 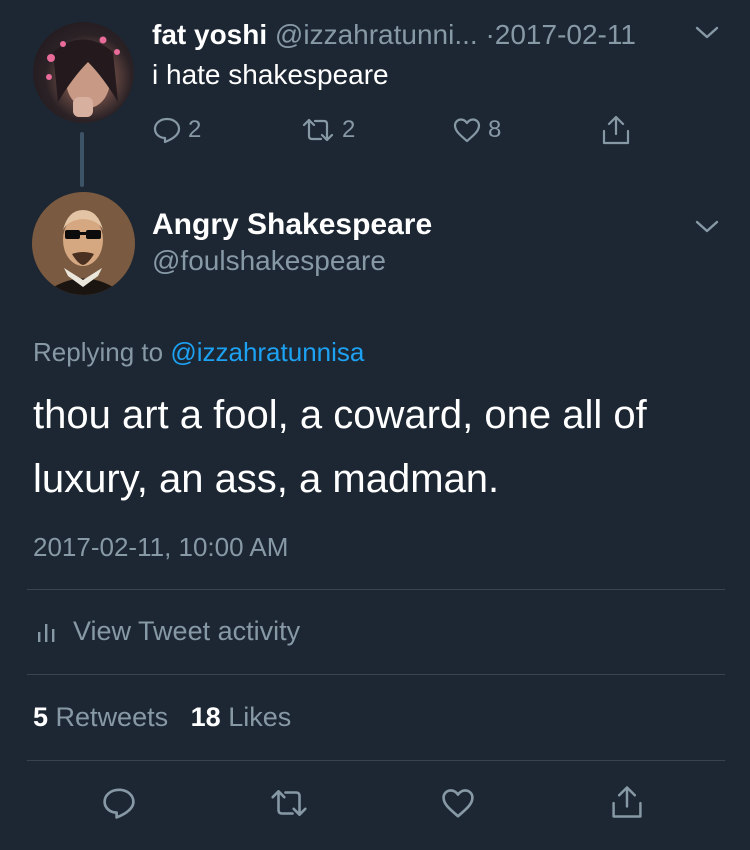 I want to click on retweets-stat: 5 Retweets, so click(x=100, y=717).